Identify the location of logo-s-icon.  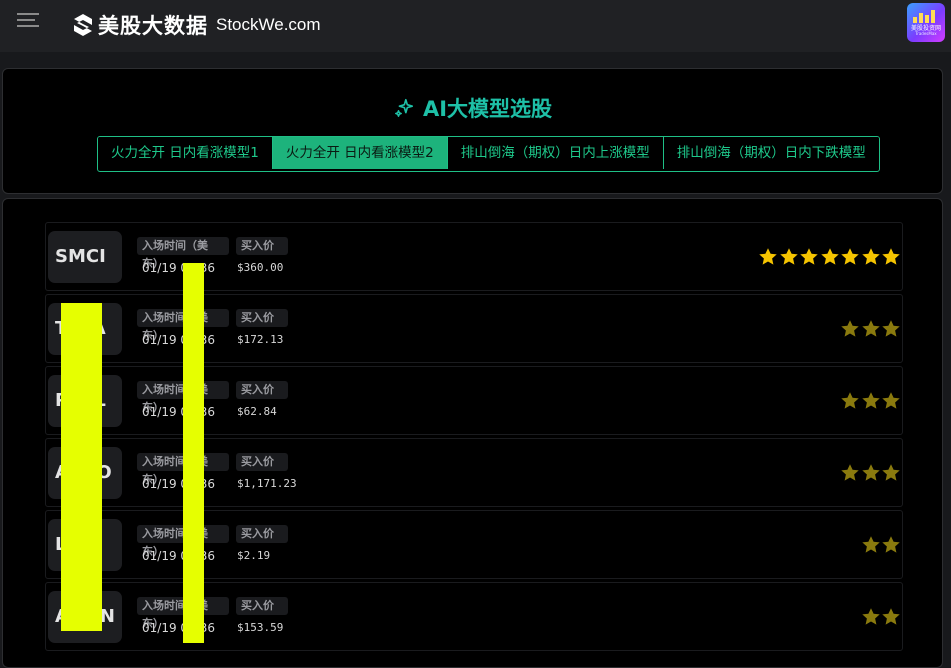
(83, 25).